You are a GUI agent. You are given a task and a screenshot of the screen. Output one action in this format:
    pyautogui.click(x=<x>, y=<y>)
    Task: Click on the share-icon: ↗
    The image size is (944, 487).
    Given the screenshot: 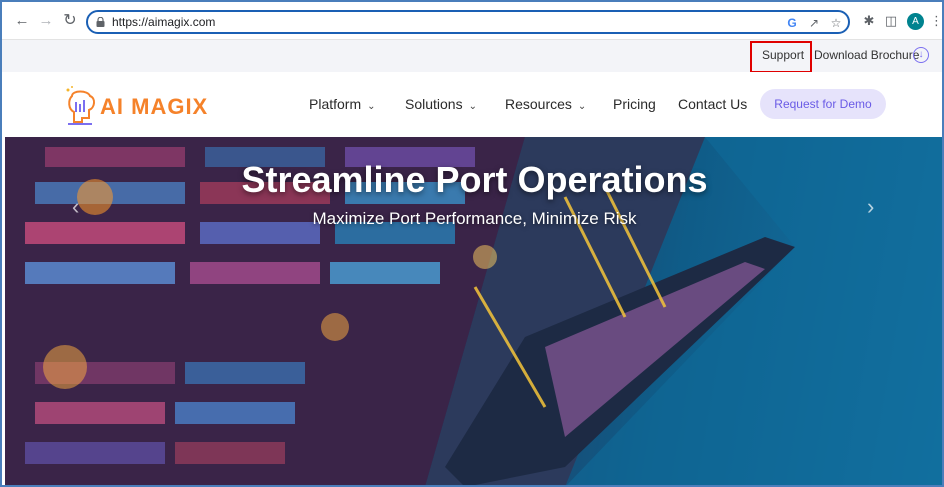 What is the action you would take?
    pyautogui.click(x=814, y=23)
    